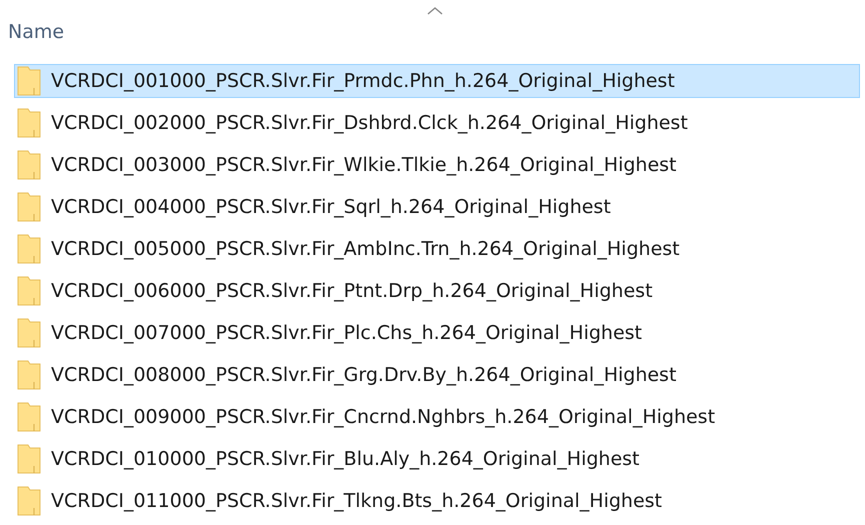 The width and height of the screenshot is (865, 525). I want to click on folder-row: VCRDCI_009000_PSCR.Slvr.Fir_Cncrnd.Nghbrs_h.264_Original_Highest, so click(437, 417).